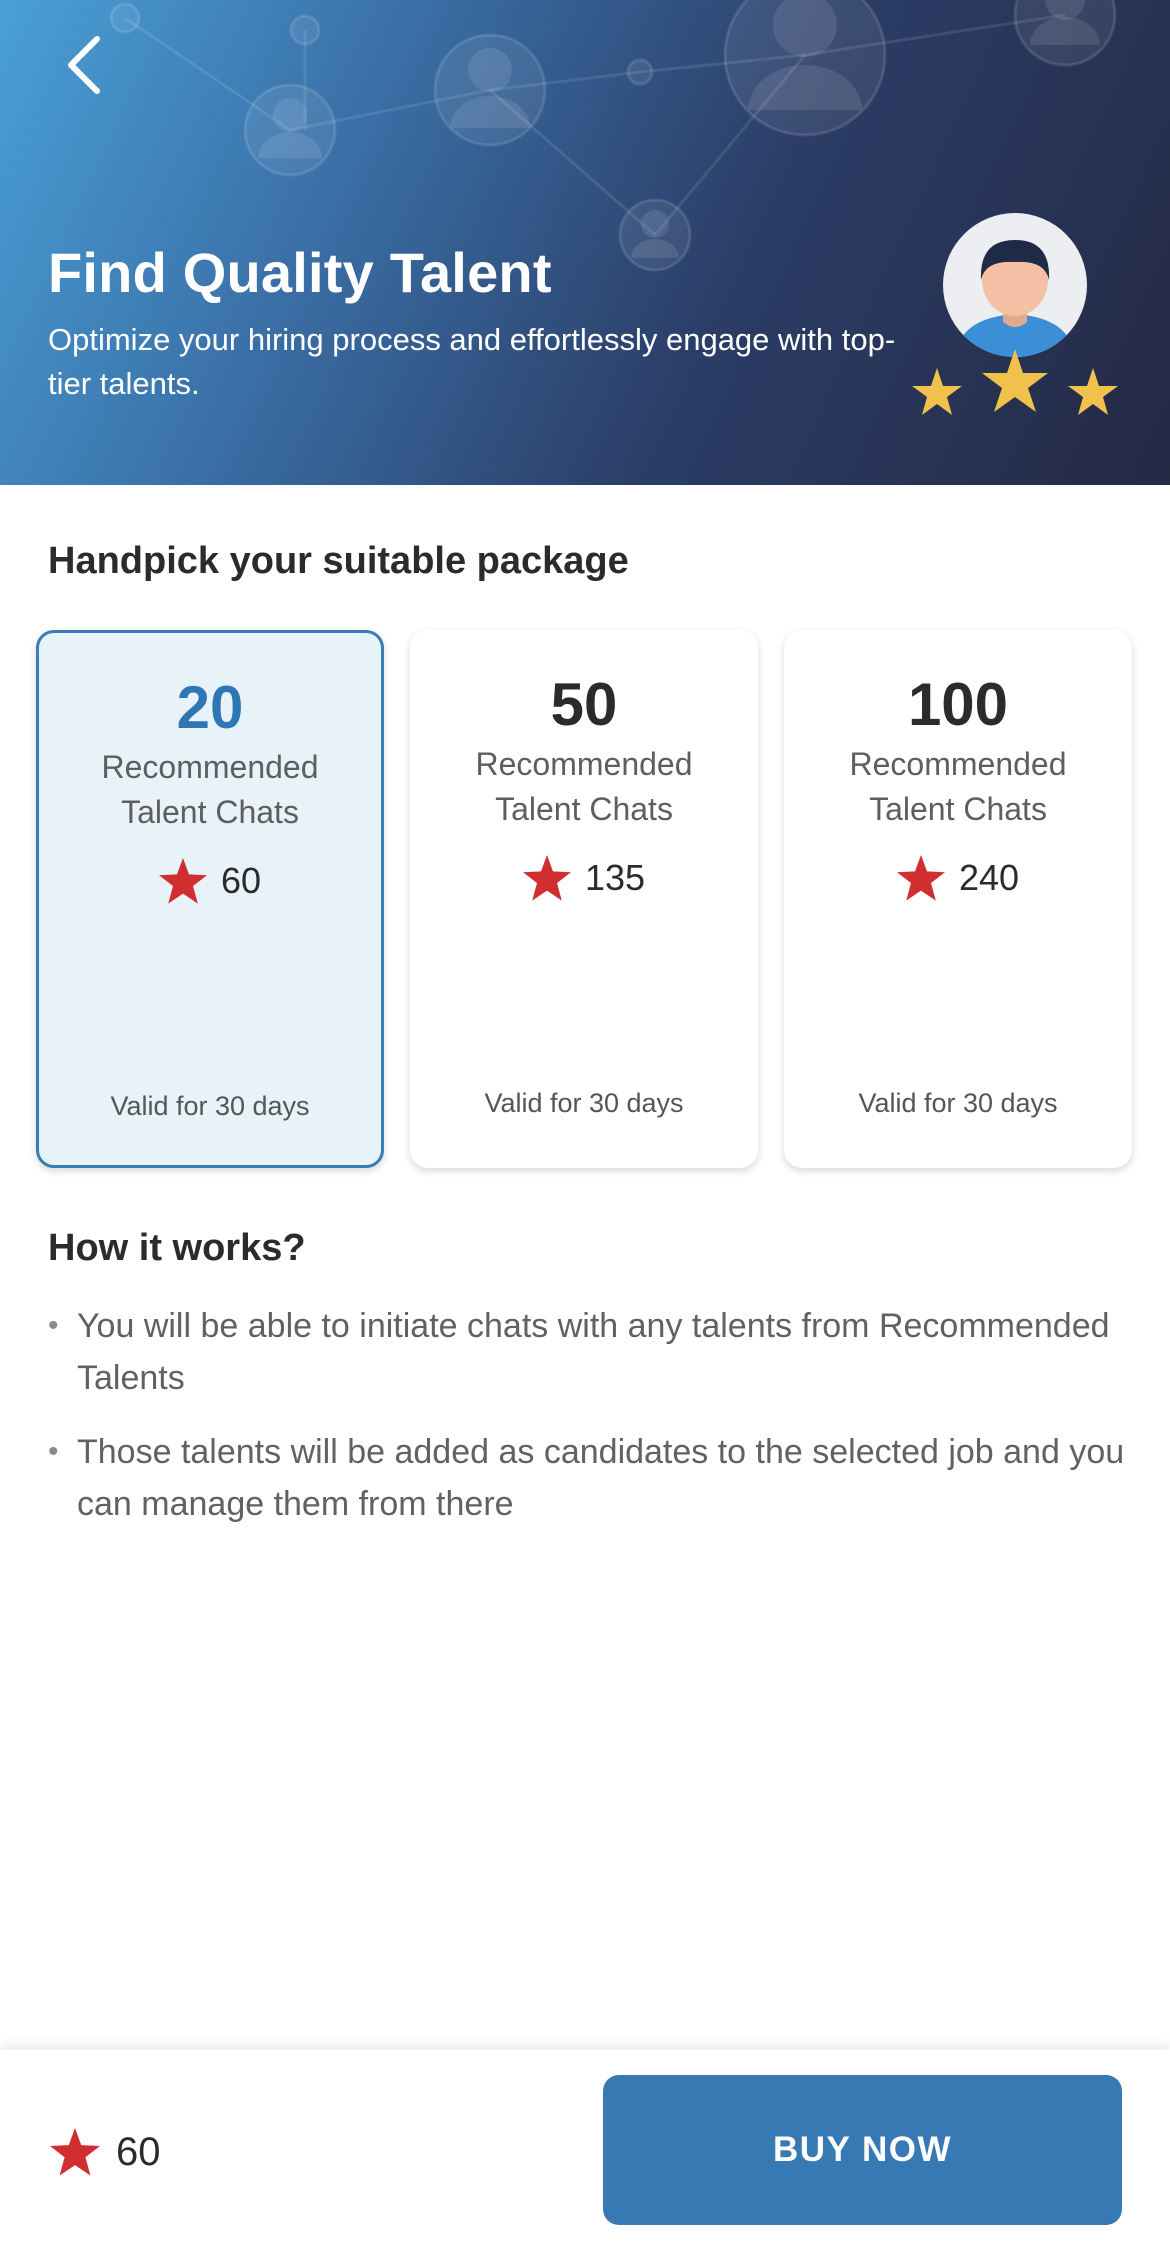  What do you see at coordinates (138, 2151) in the screenshot?
I see `selected-price-value: 60` at bounding box center [138, 2151].